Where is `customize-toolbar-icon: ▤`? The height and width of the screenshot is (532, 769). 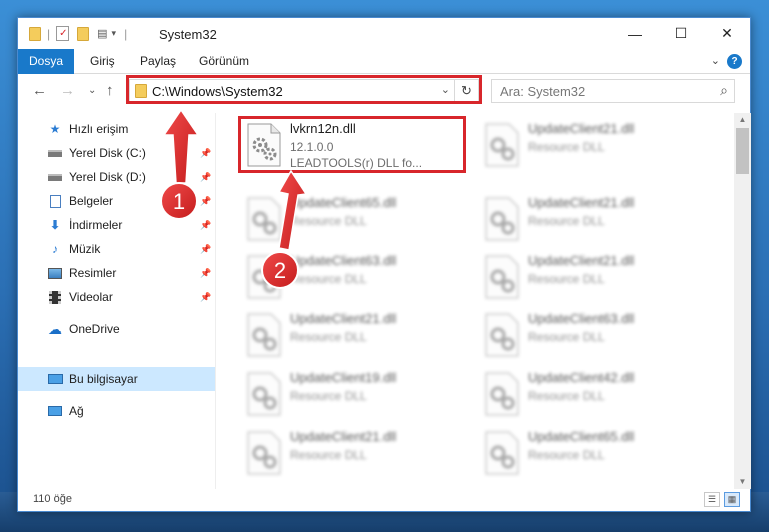 customize-toolbar-icon: ▤ is located at coordinates (102, 33).